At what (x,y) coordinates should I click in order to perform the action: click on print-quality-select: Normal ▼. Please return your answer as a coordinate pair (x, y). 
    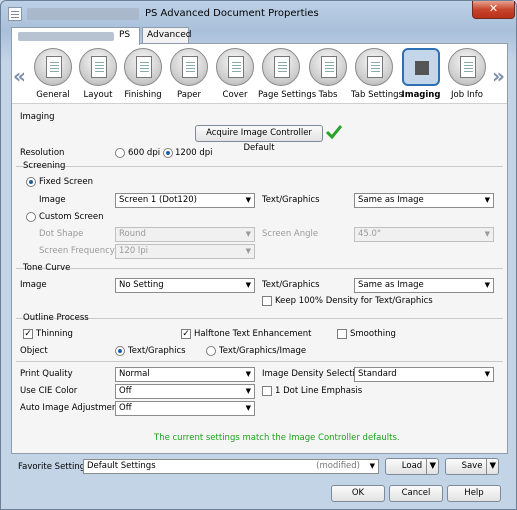
    Looking at the image, I should click on (185, 374).